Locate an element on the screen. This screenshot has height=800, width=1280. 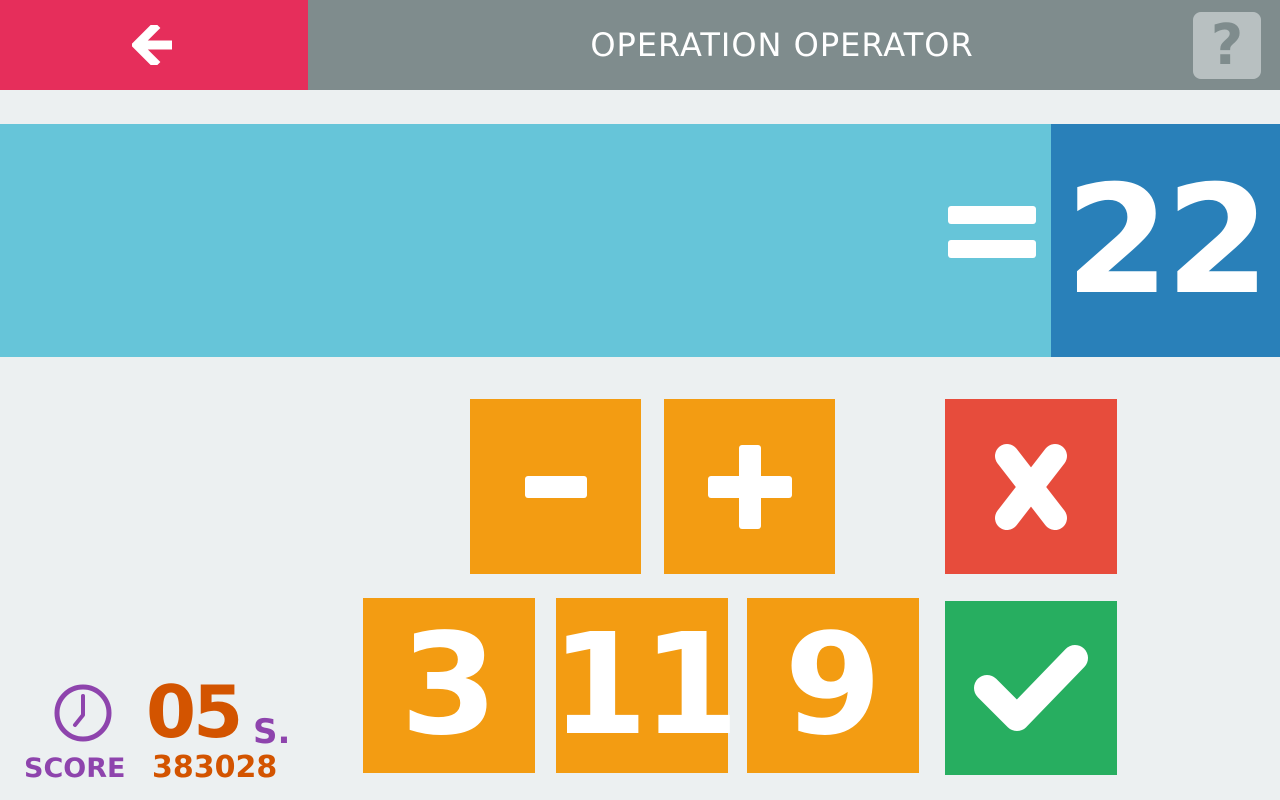
submit-button is located at coordinates (1031, 688).